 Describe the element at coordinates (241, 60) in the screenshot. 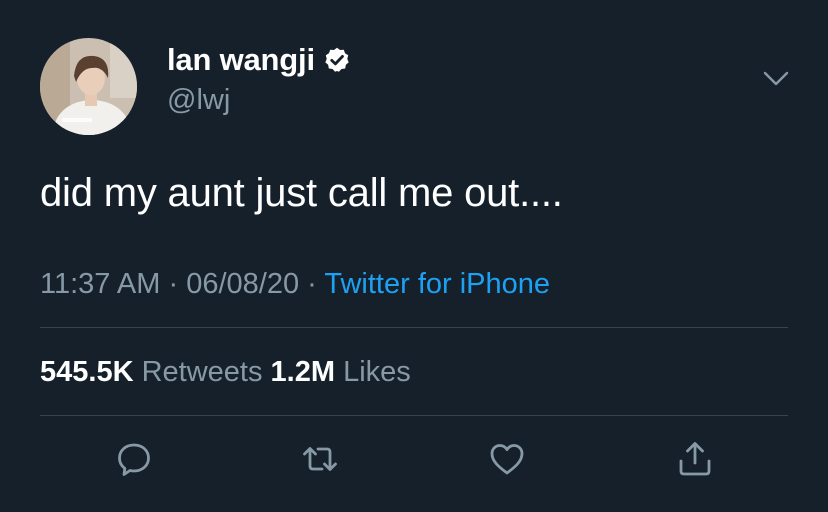

I see `display-name-text: lan wangji` at that location.